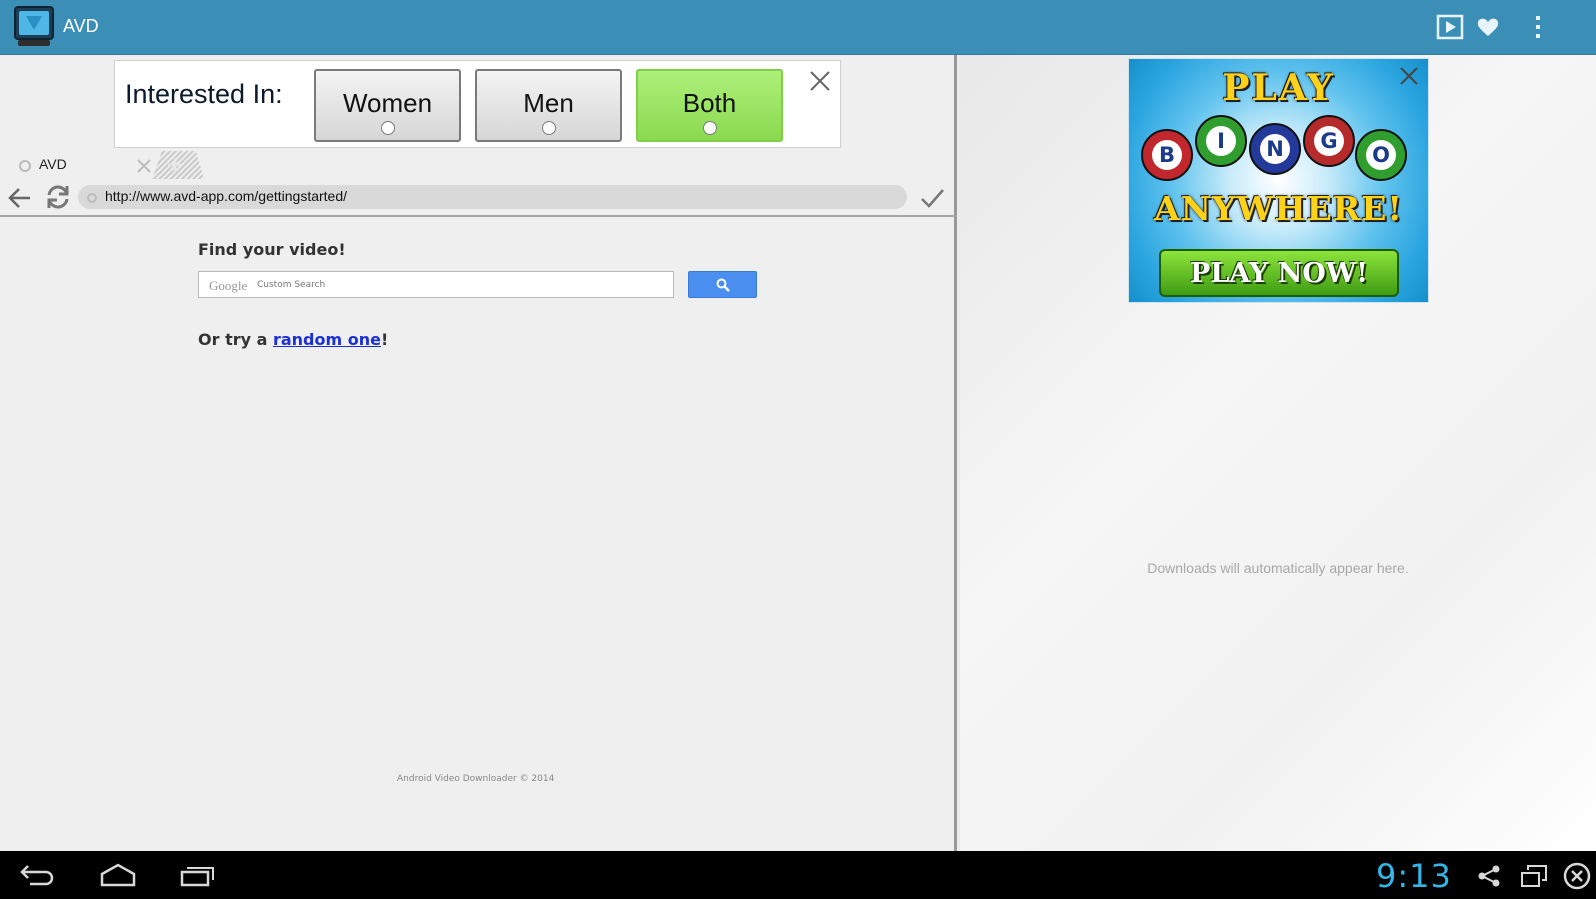  Describe the element at coordinates (548, 103) in the screenshot. I see `men-option-label: Men` at that location.